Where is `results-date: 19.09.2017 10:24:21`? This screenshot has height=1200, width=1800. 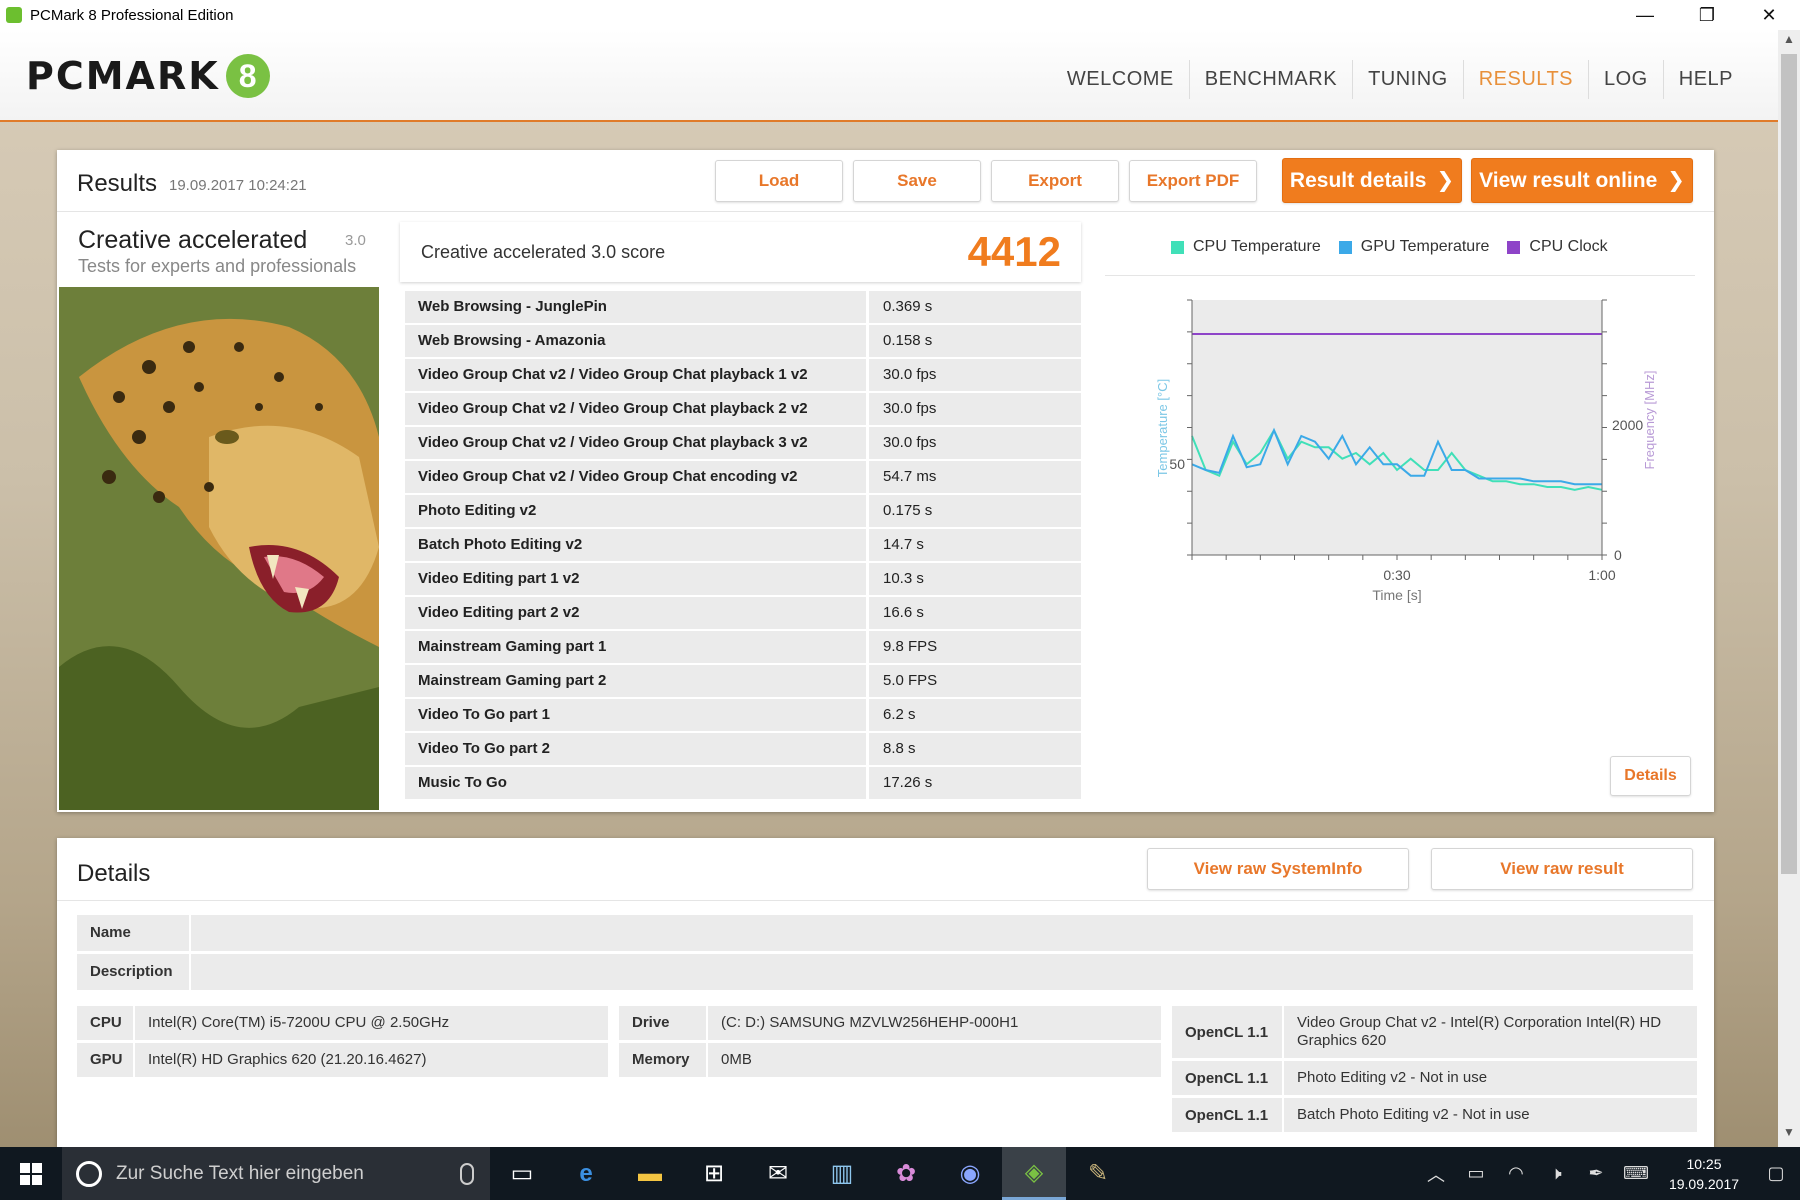 results-date: 19.09.2017 10:24:21 is located at coordinates (238, 185).